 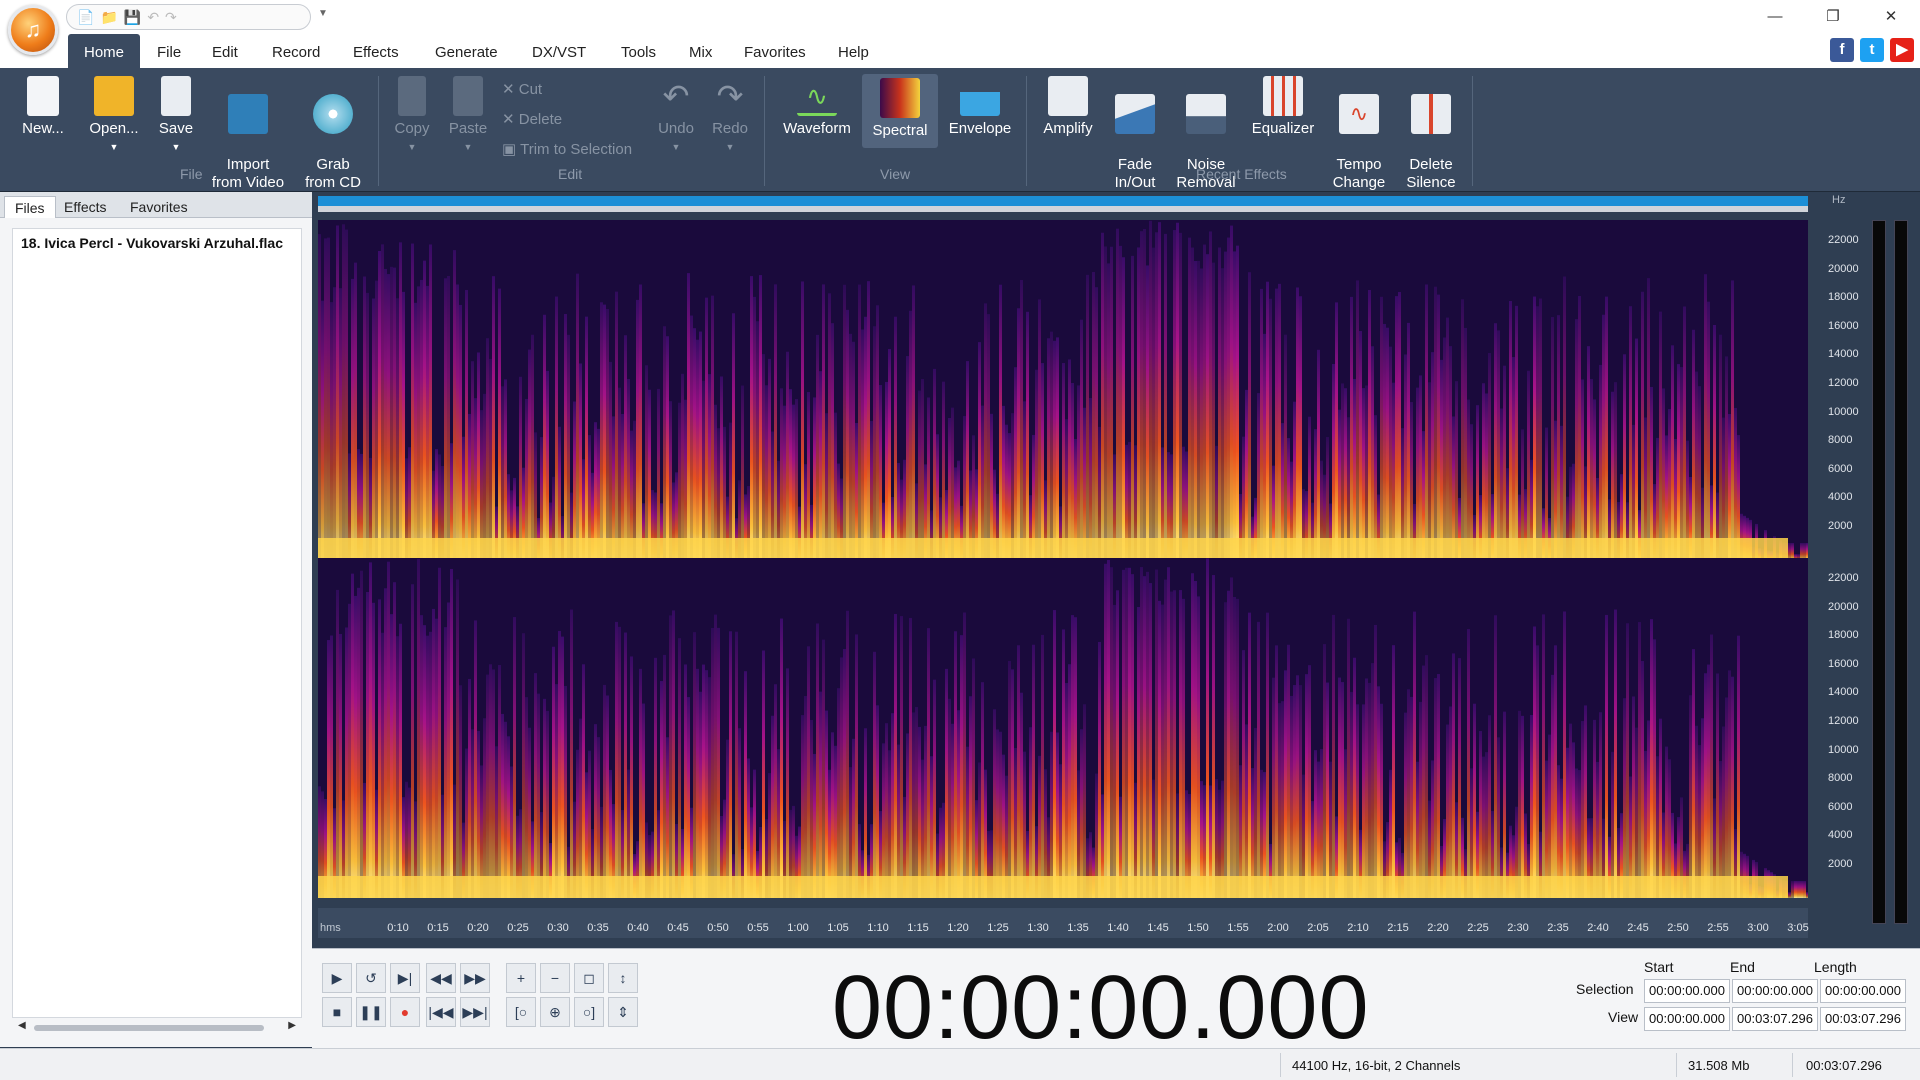 What do you see at coordinates (171, 17) in the screenshot?
I see `redo-icon: ↷` at bounding box center [171, 17].